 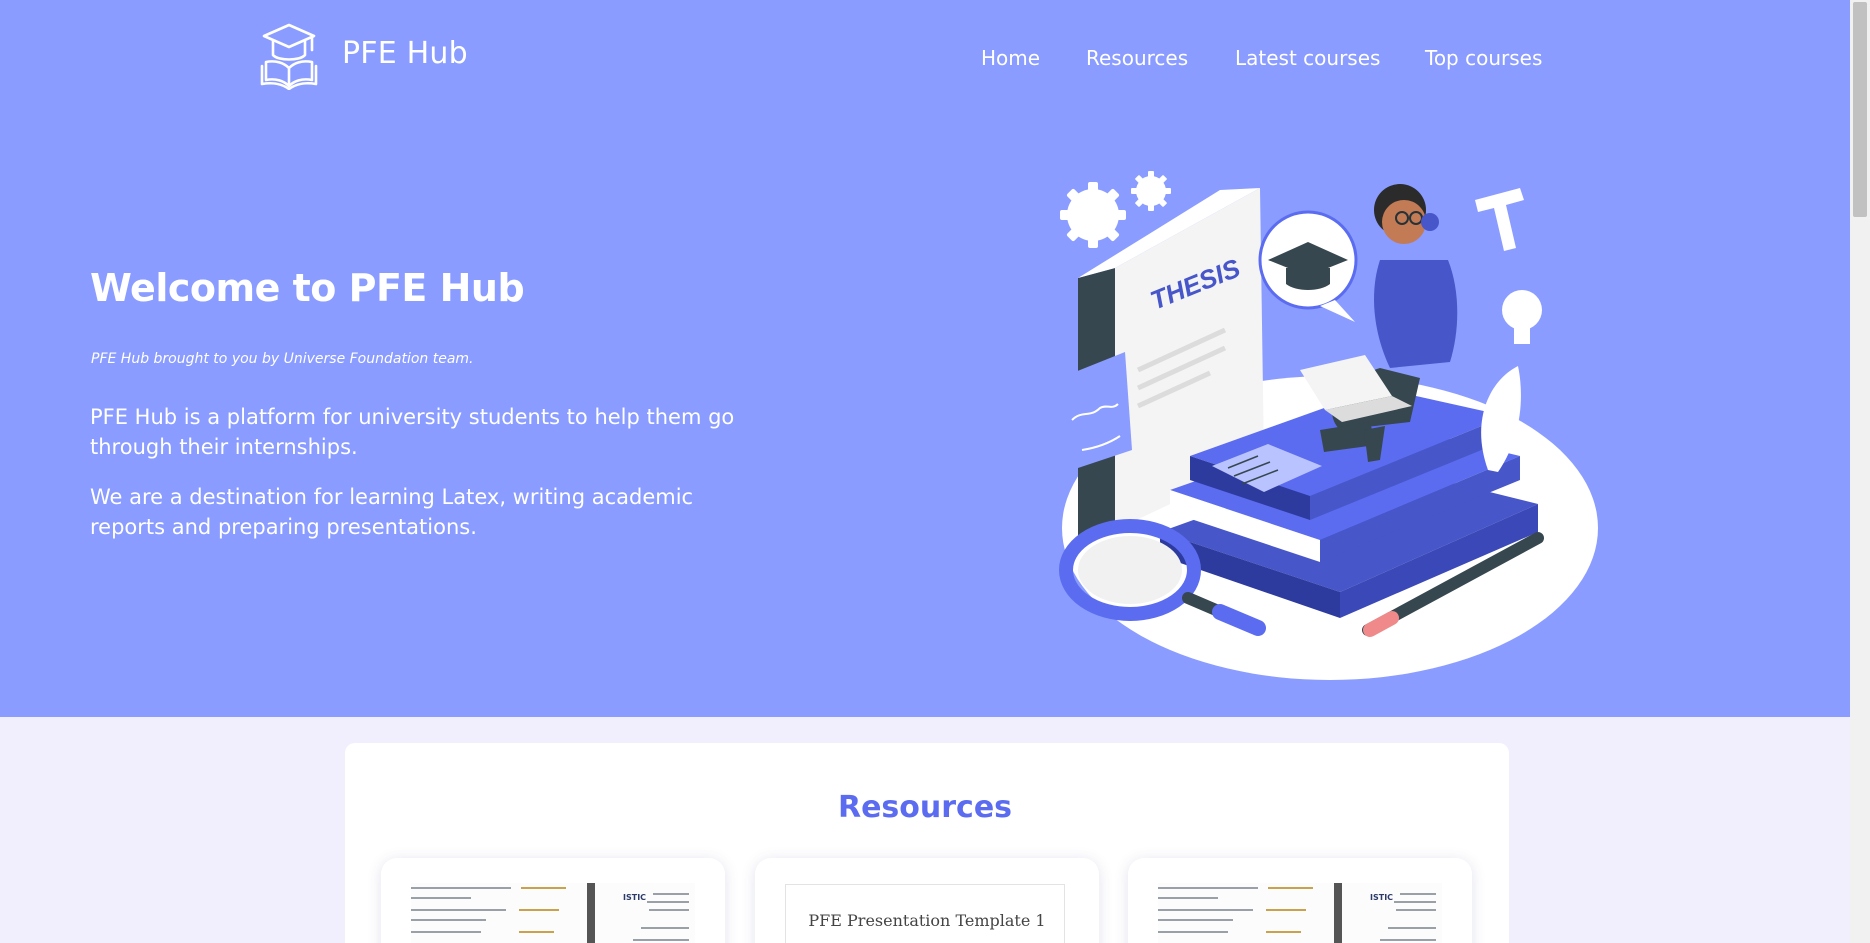 What do you see at coordinates (1137, 58) in the screenshot?
I see `nav-link-resources: Resources` at bounding box center [1137, 58].